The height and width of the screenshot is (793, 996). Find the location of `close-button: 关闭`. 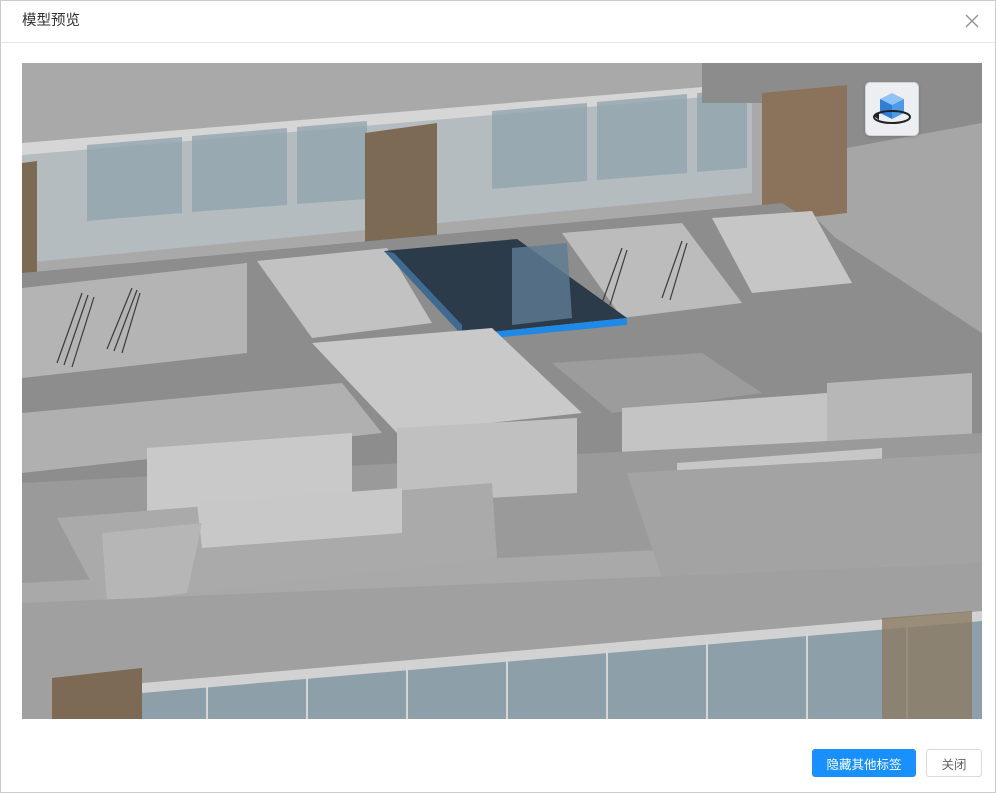

close-button: 关闭 is located at coordinates (954, 763).